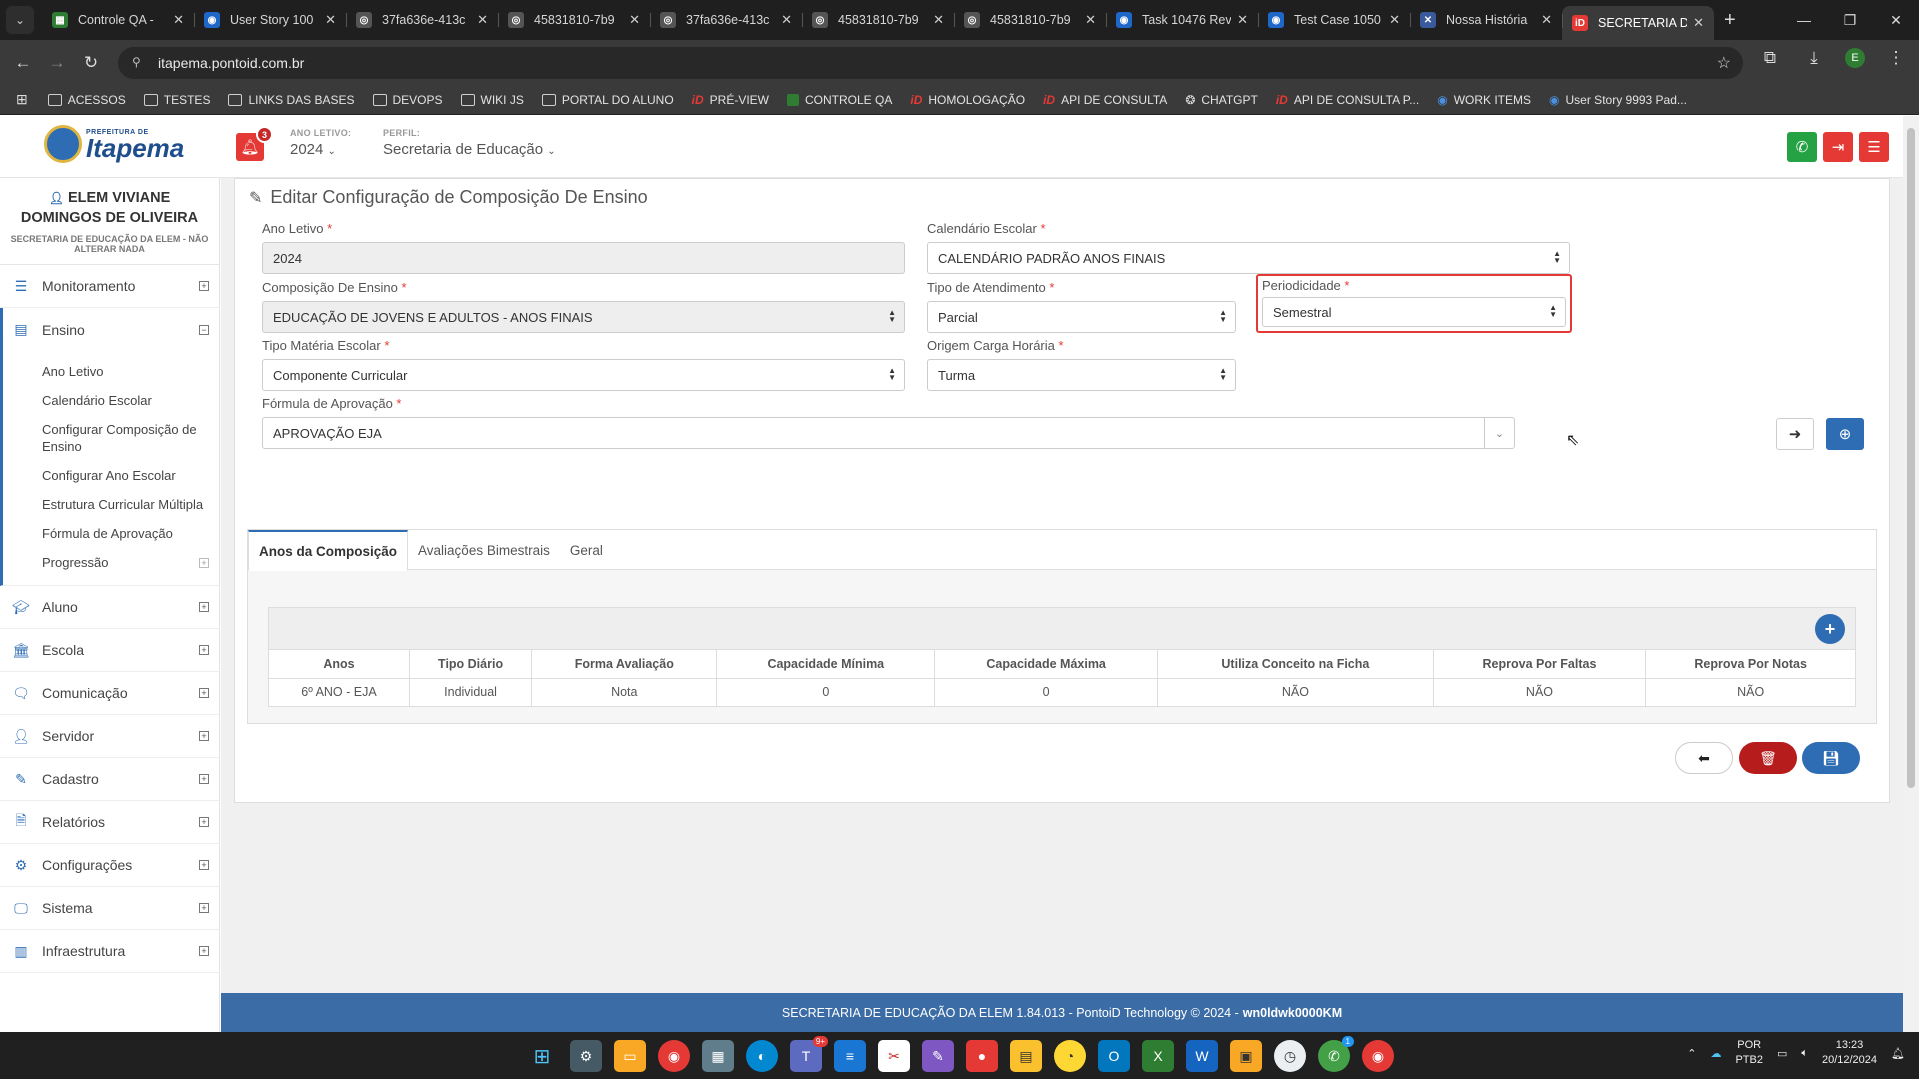  What do you see at coordinates (1026, 1056) in the screenshot?
I see `sticky-notes-icon: ▤` at bounding box center [1026, 1056].